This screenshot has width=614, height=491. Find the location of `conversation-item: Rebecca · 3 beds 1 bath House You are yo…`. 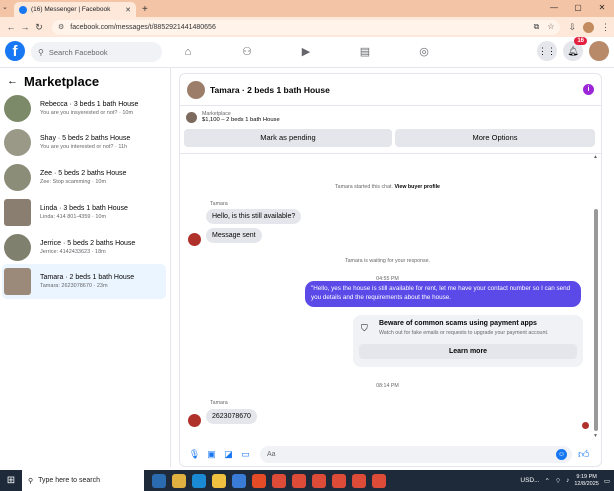

conversation-item: Rebecca · 3 beds 1 bath House You are yo… is located at coordinates (84, 108).